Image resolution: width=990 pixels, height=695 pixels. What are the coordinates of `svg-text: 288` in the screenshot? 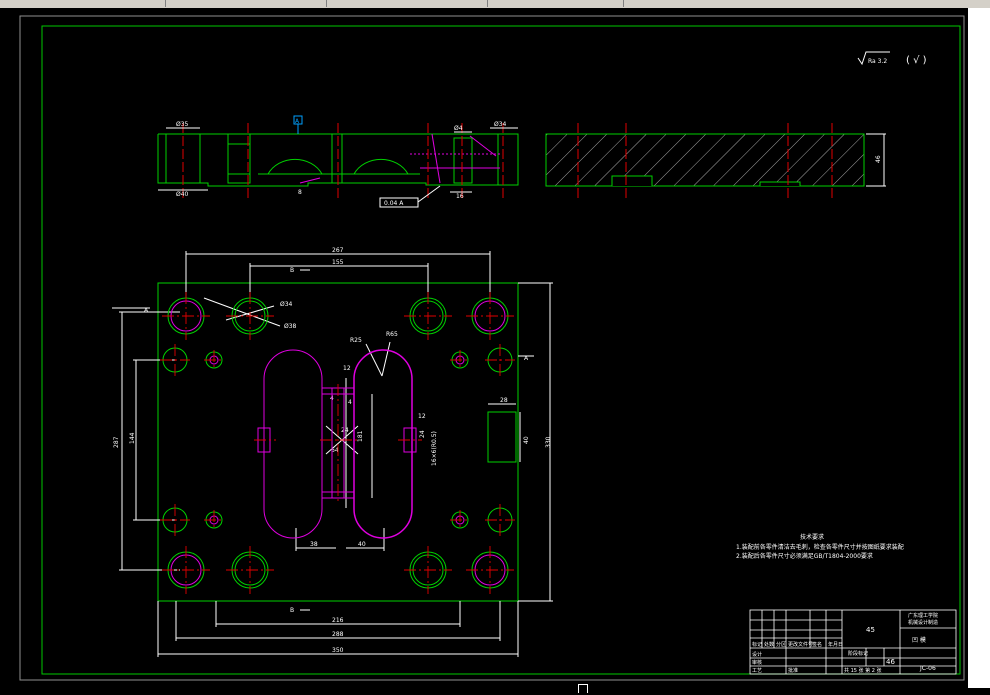 It's located at (338, 634).